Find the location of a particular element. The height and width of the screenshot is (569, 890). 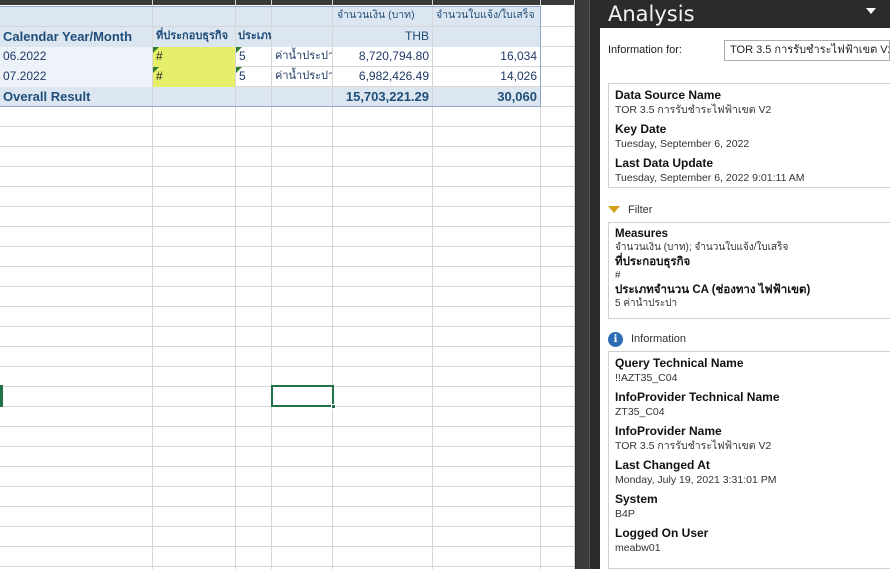

system-label: System is located at coordinates (636, 499).